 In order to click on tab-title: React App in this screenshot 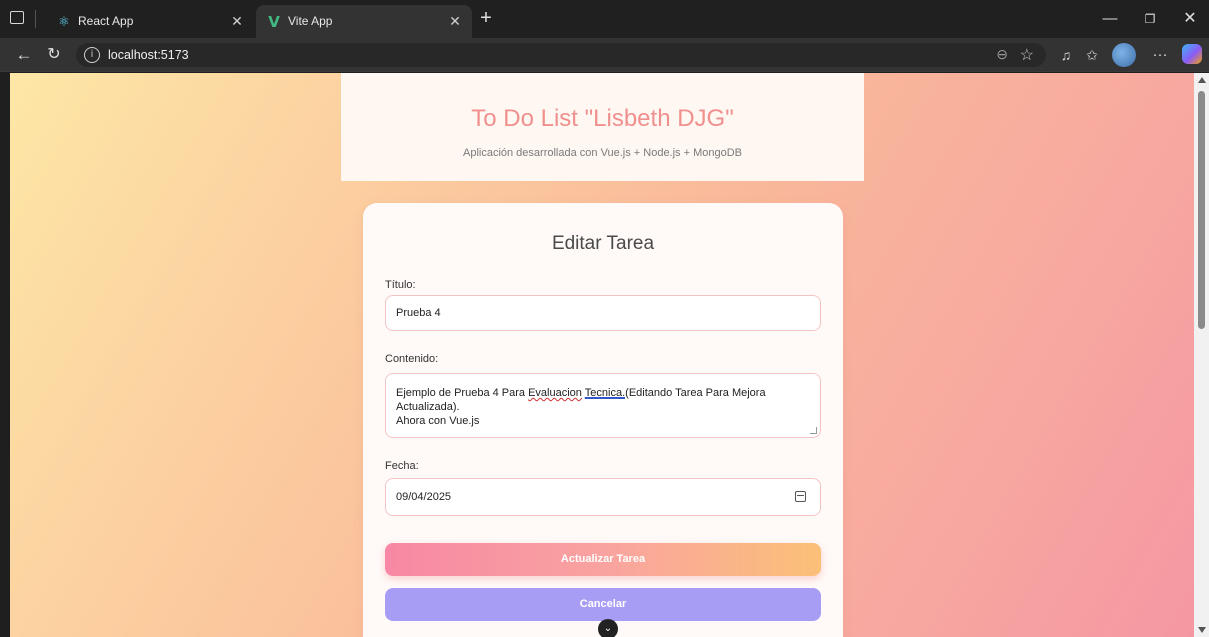, I will do `click(106, 21)`.